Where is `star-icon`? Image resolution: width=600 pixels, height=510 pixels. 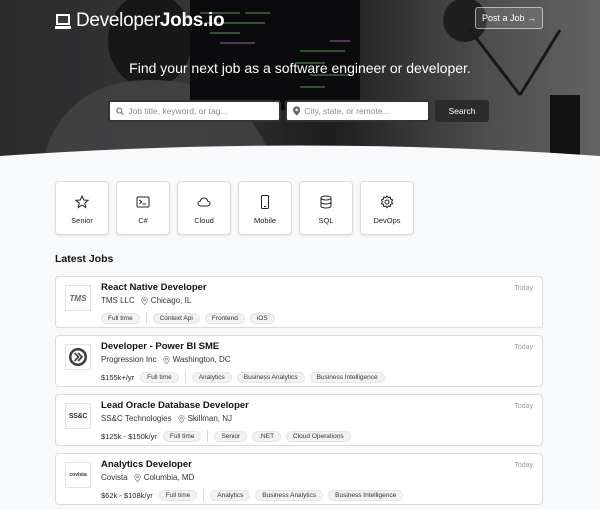 star-icon is located at coordinates (82, 202).